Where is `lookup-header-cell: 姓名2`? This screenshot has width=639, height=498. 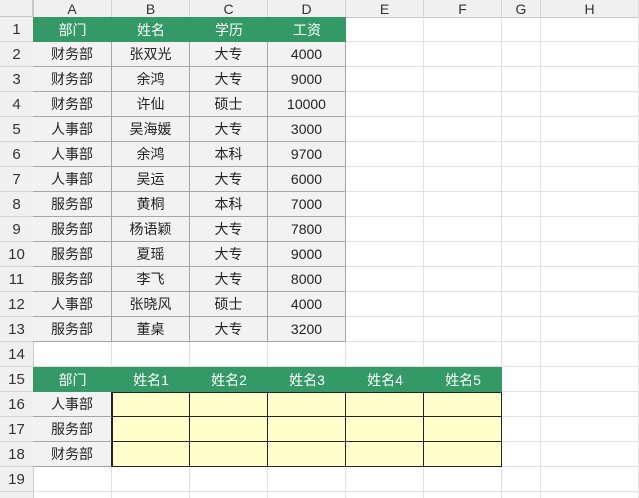
lookup-header-cell: 姓名2 is located at coordinates (229, 379).